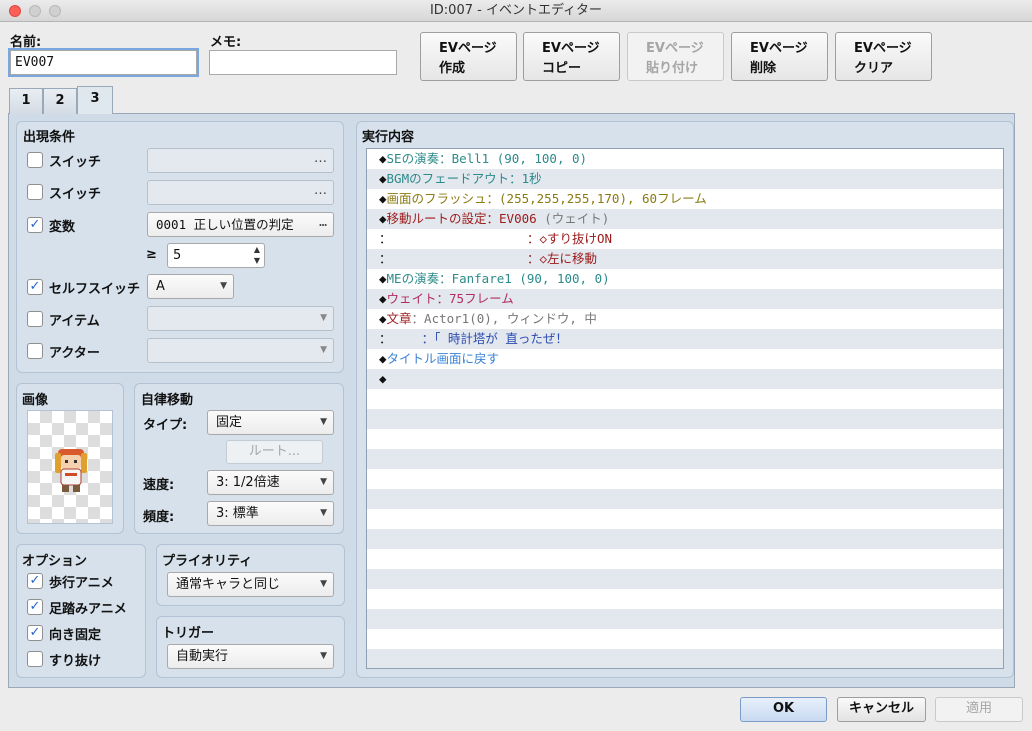 Image resolution: width=1032 pixels, height=731 pixels. What do you see at coordinates (461, 218) in the screenshot?
I see `command-text: 移動ルートの設定：EV006` at bounding box center [461, 218].